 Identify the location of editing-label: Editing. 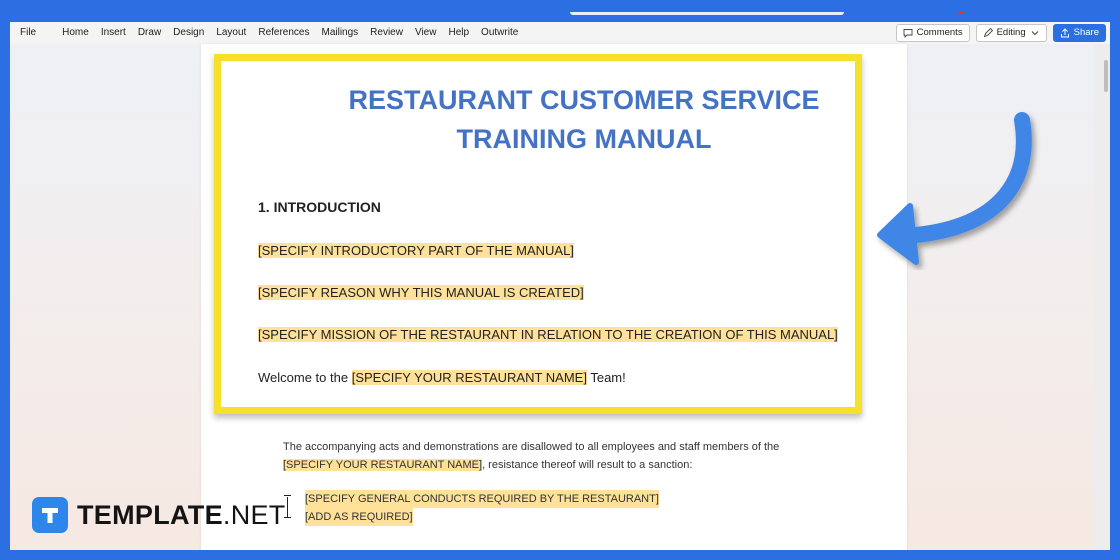
(1011, 32).